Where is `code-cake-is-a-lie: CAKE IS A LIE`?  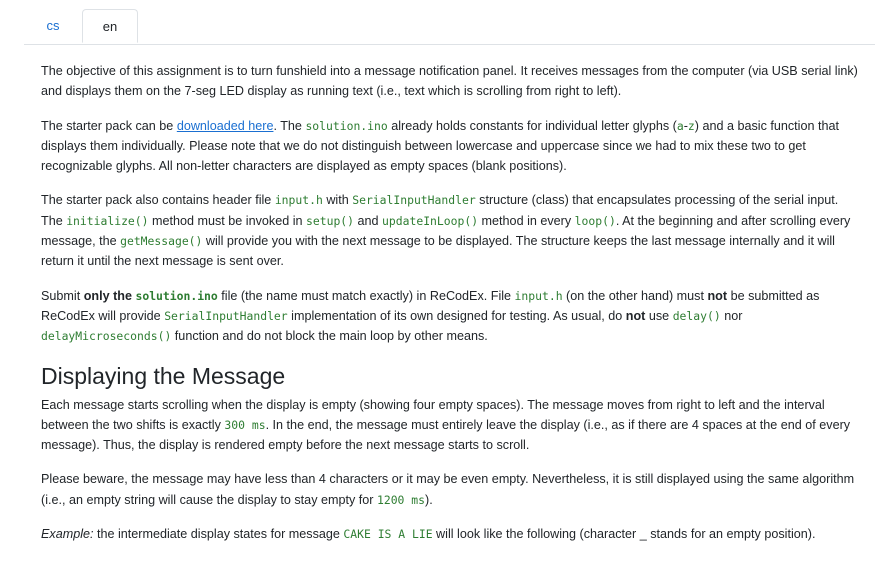 code-cake-is-a-lie: CAKE IS A LIE is located at coordinates (388, 534).